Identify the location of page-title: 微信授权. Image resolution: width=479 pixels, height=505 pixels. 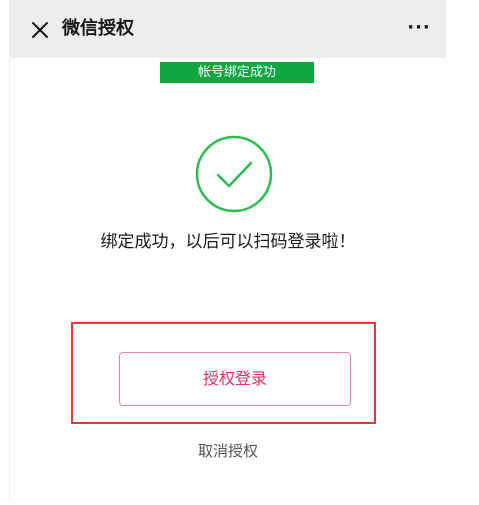
(98, 28).